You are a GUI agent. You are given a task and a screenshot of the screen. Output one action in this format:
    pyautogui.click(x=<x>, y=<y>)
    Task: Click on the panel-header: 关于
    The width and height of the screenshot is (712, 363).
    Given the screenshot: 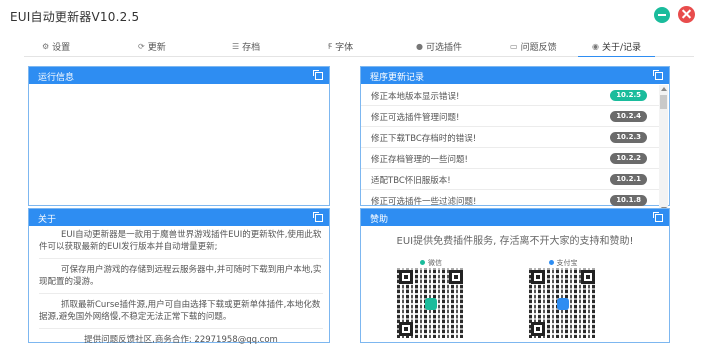 What is the action you would take?
    pyautogui.click(x=179, y=217)
    